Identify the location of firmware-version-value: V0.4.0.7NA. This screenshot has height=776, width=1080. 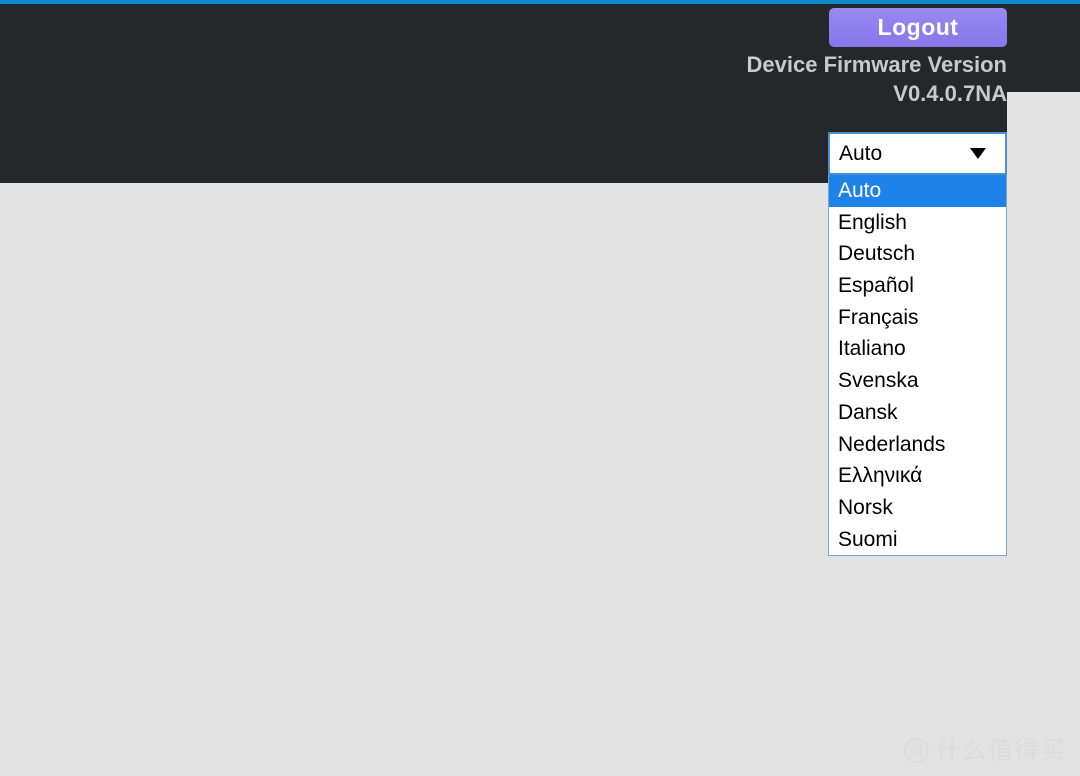
(950, 93).